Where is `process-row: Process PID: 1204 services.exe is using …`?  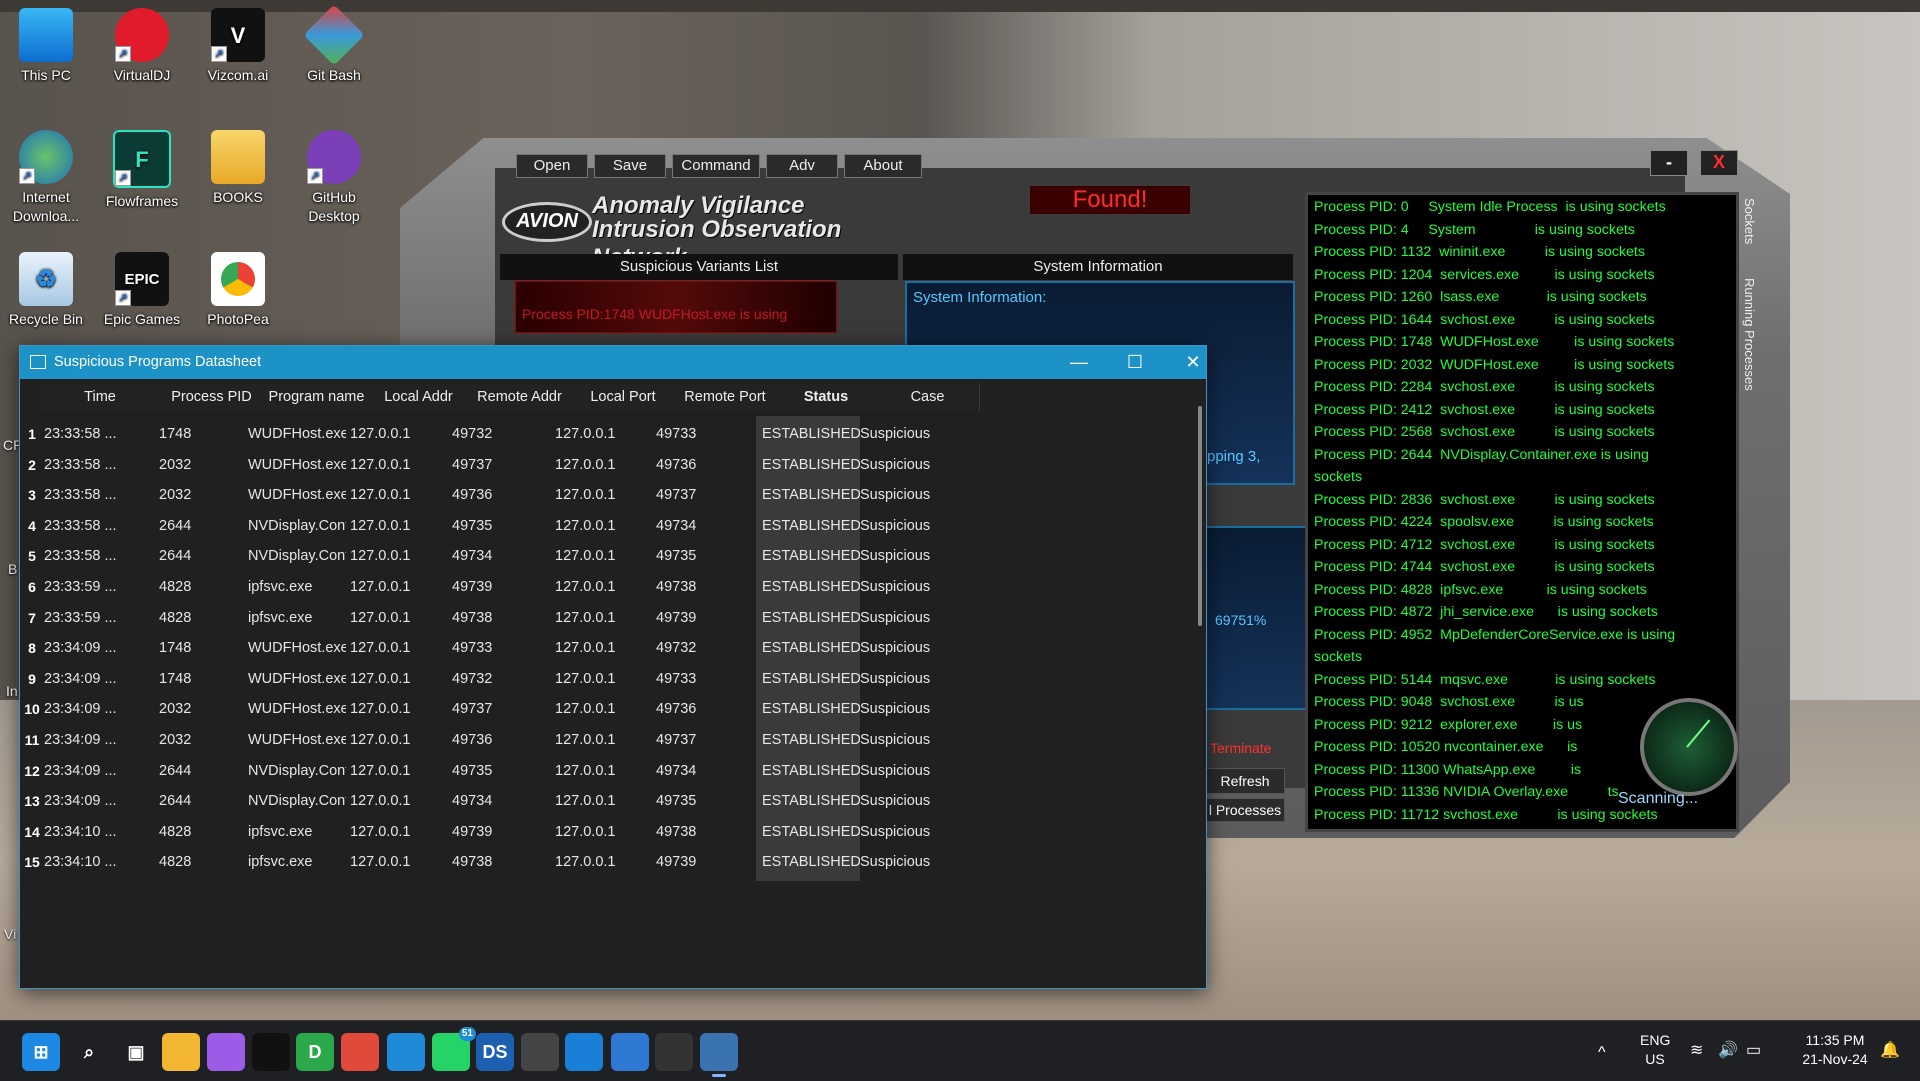
process-row: Process PID: 1204 services.exe is using … is located at coordinates (1484, 275).